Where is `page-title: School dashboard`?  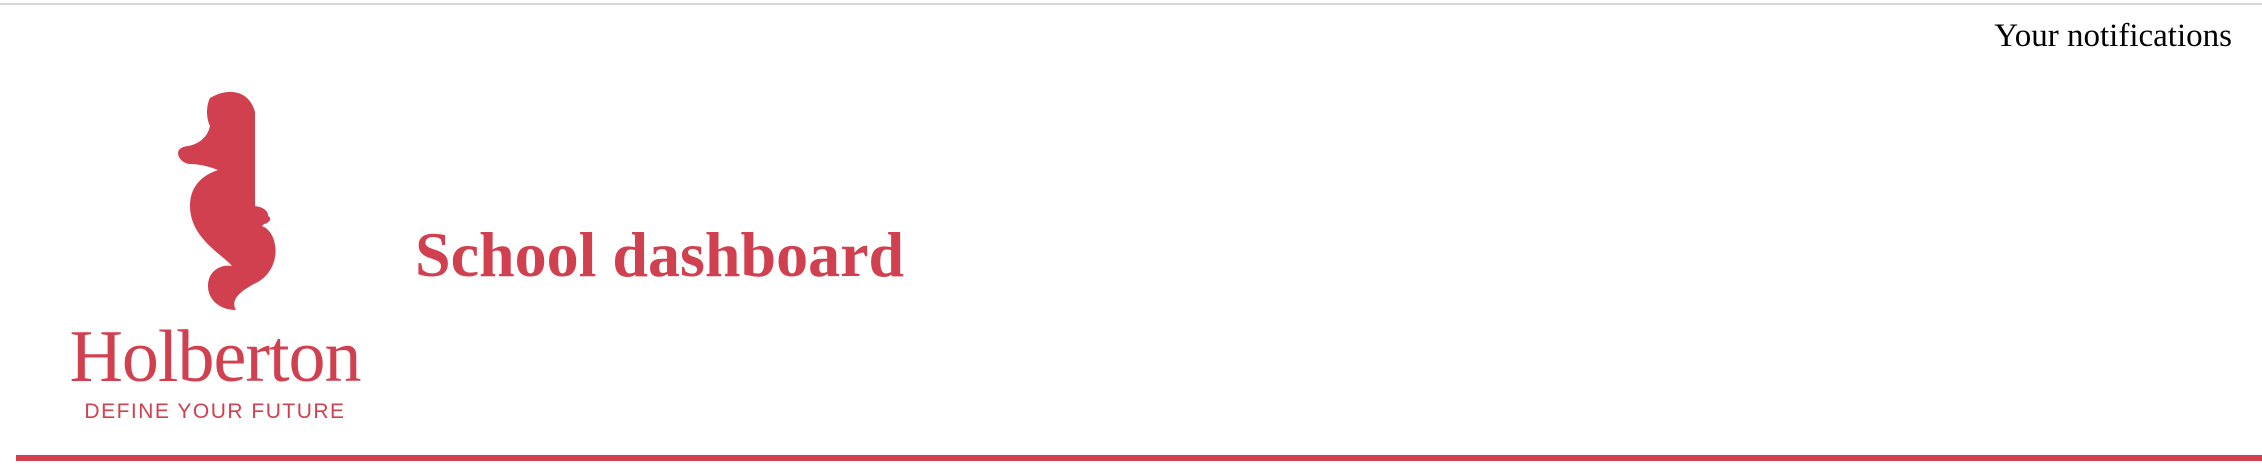 page-title: School dashboard is located at coordinates (660, 254).